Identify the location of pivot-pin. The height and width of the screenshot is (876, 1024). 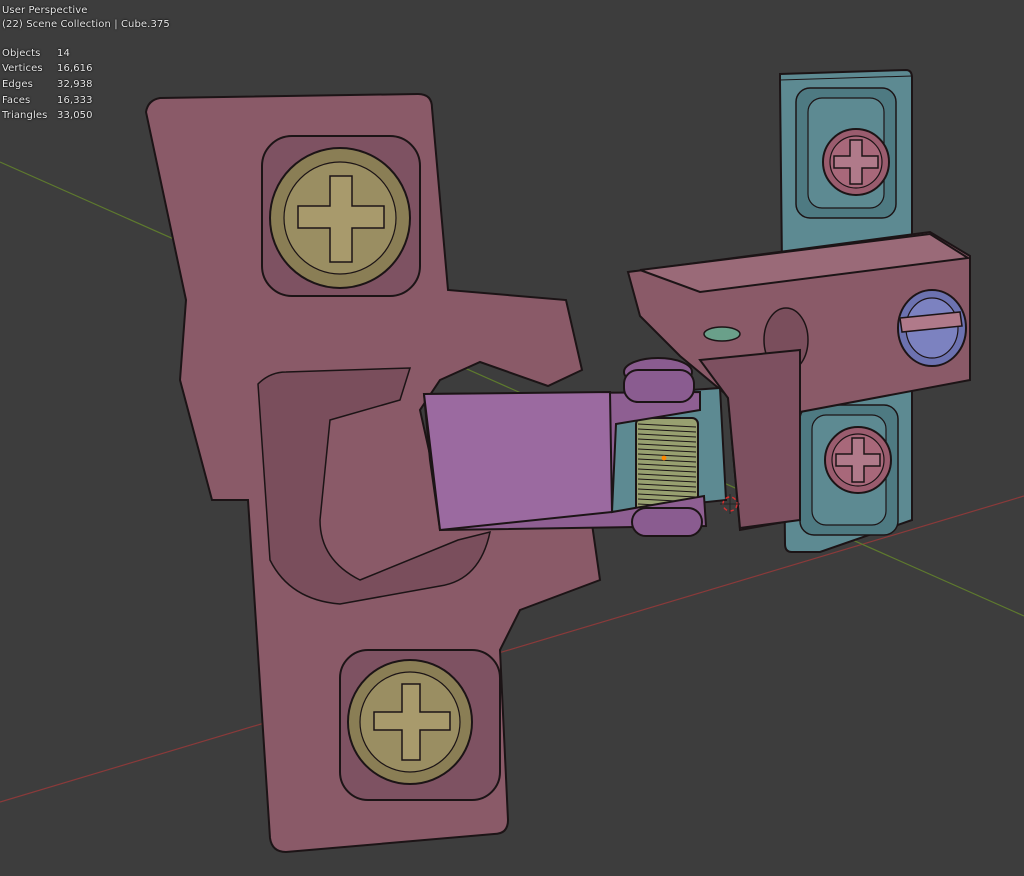
(722, 334).